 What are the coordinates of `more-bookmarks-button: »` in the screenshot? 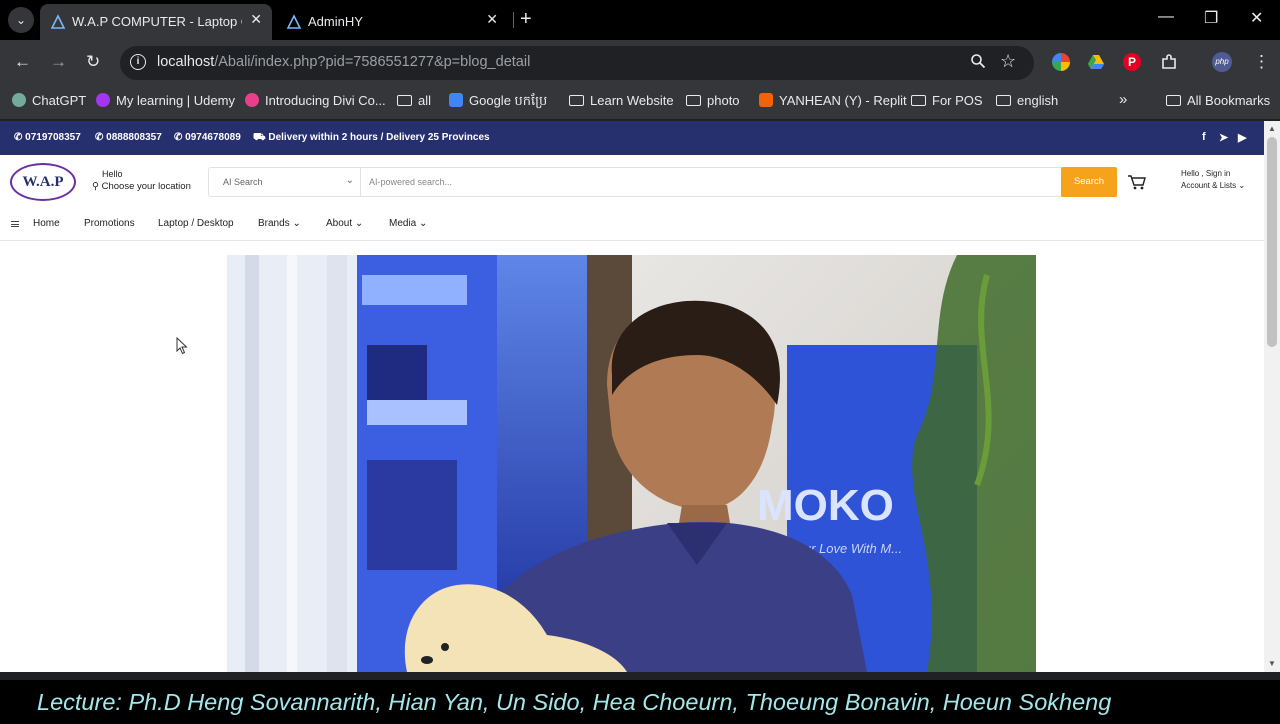 It's located at (1123, 99).